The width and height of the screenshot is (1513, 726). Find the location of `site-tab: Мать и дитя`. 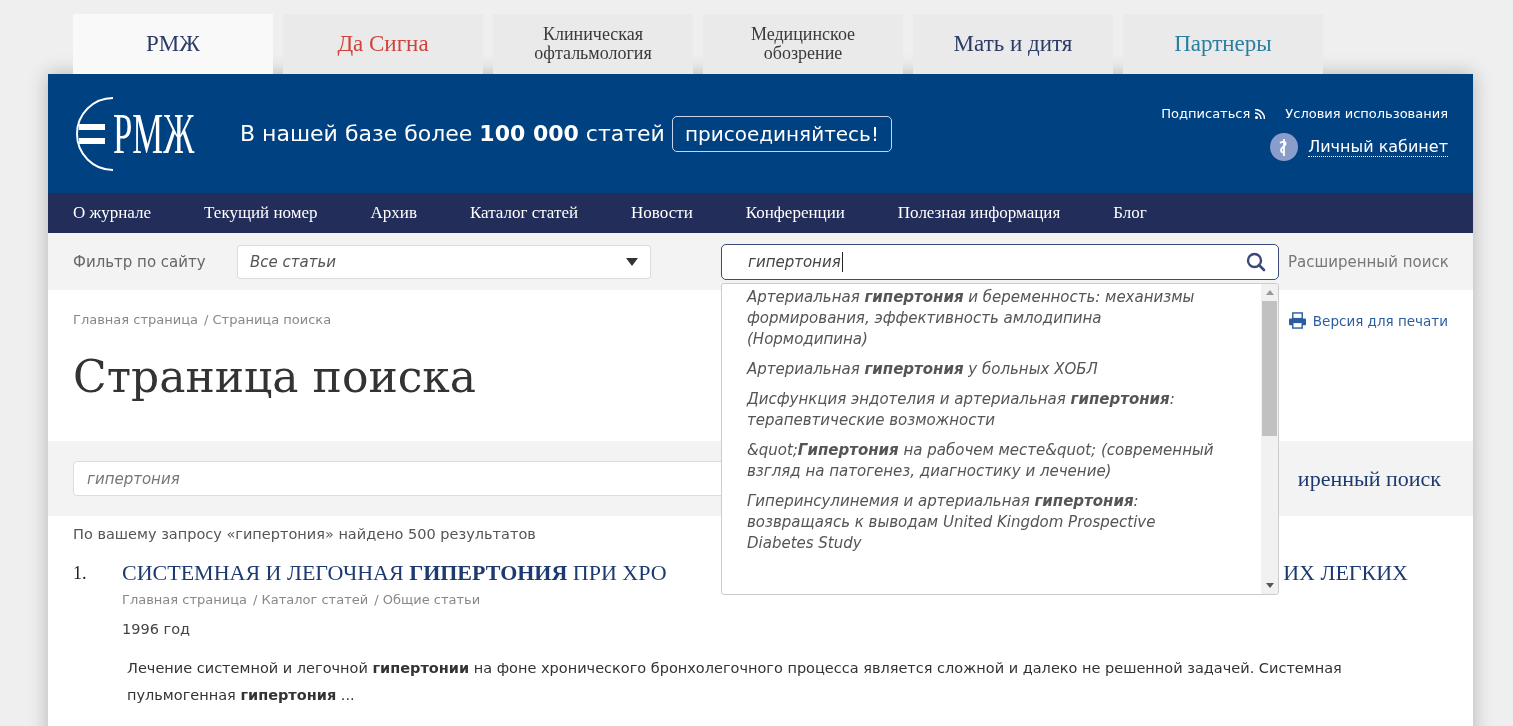

site-tab: Мать и дитя is located at coordinates (1013, 44).